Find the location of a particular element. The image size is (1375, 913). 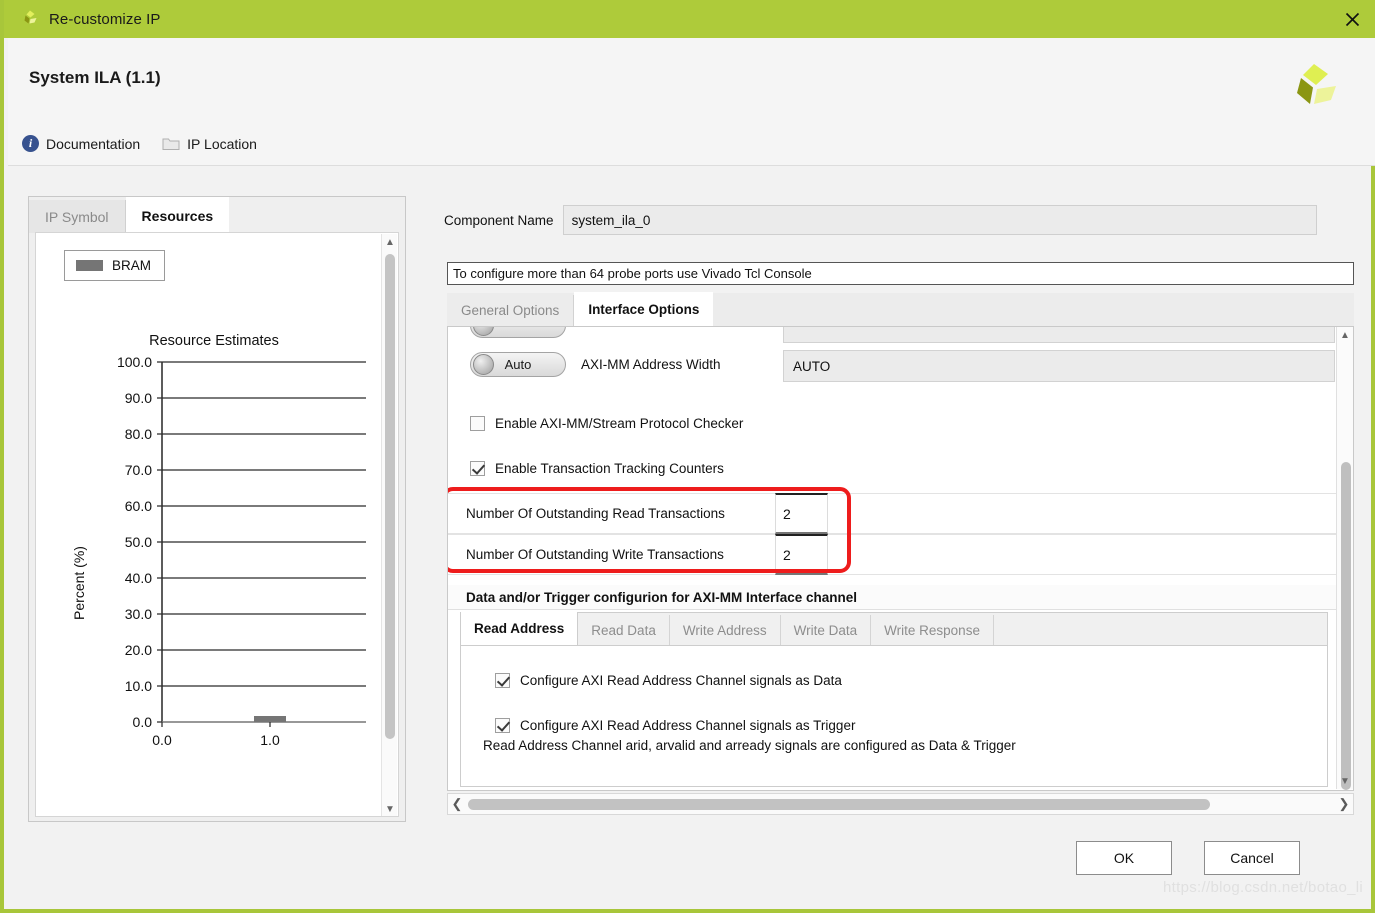

clipped-option-row is located at coordinates (518, 332).